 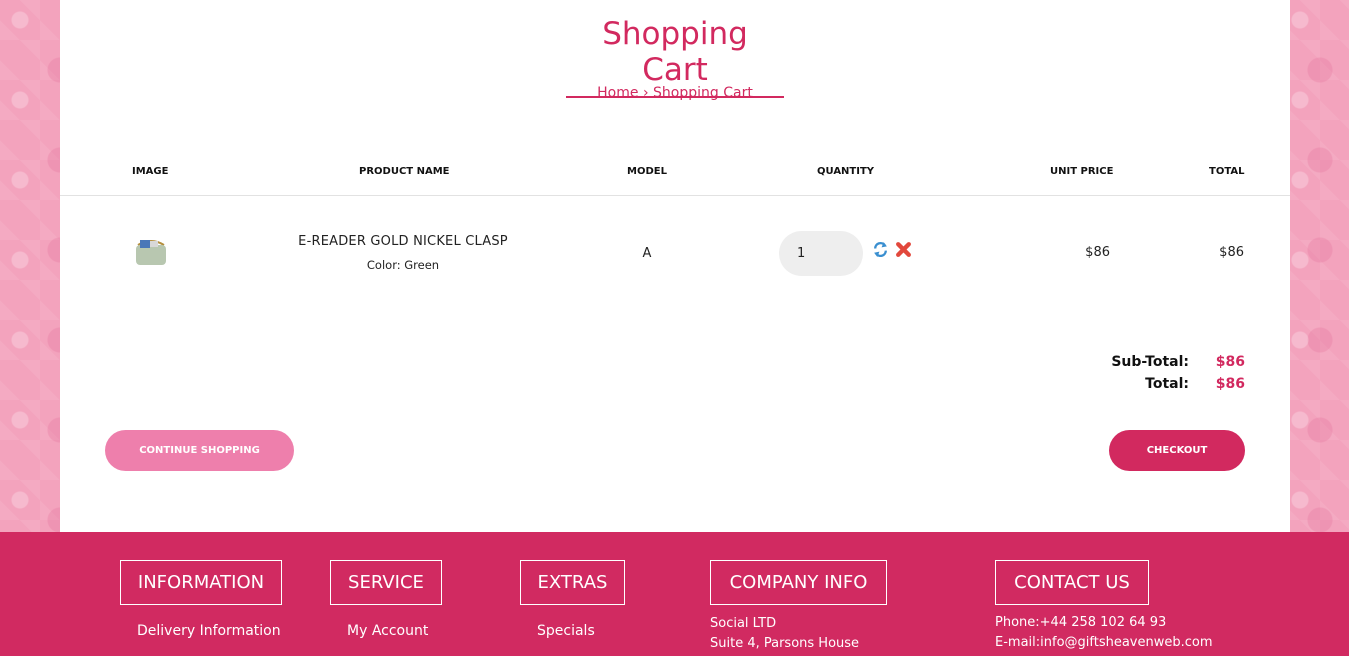 What do you see at coordinates (404, 171) in the screenshot?
I see `column-header-product-name: PRODUCT NAME` at bounding box center [404, 171].